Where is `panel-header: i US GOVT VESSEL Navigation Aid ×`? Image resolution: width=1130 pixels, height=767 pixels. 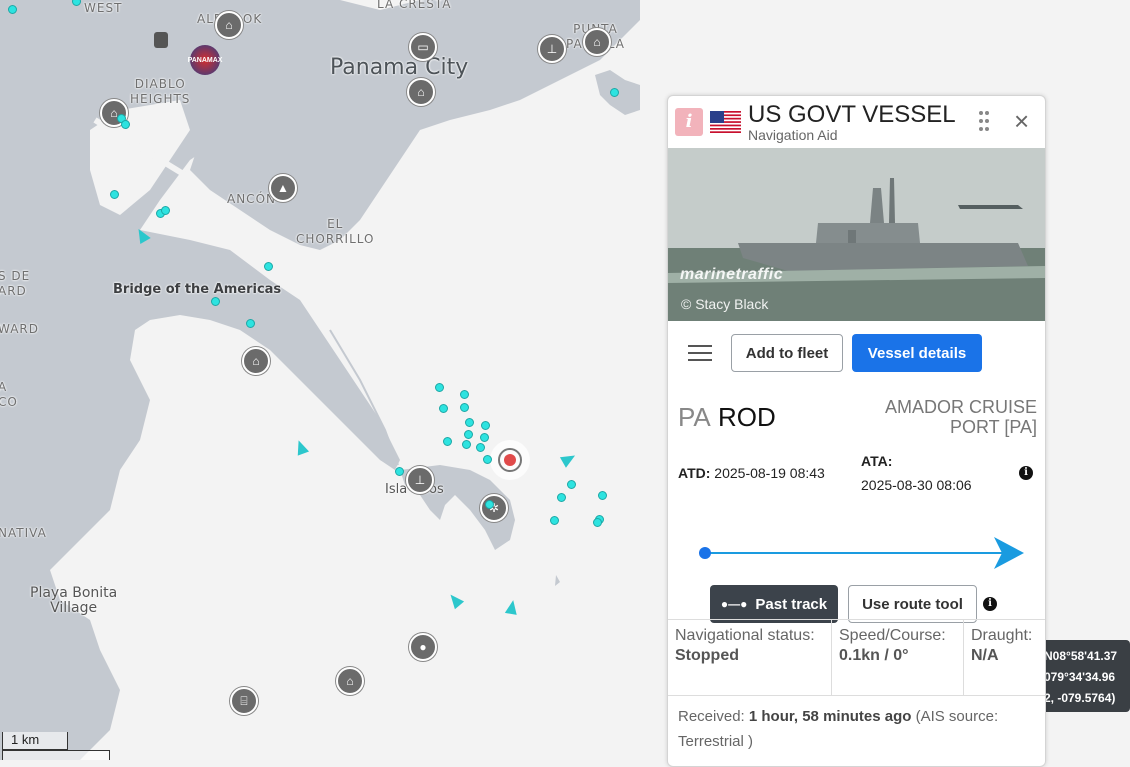
panel-header: i US GOVT VESSEL Navigation Aid × is located at coordinates (856, 122).